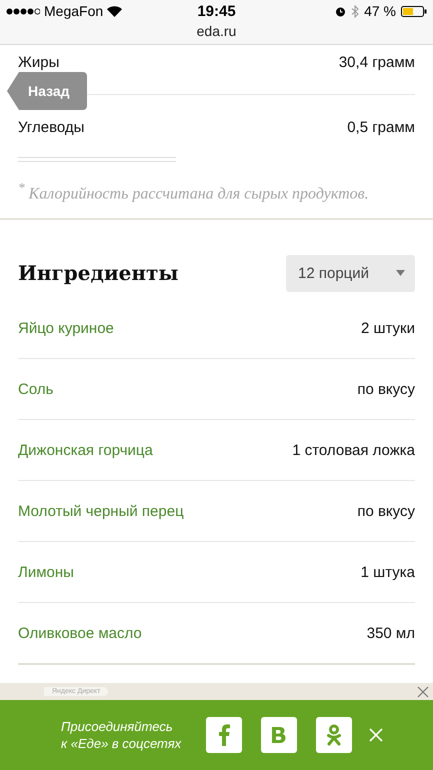 The width and height of the screenshot is (433, 770). What do you see at coordinates (98, 273) in the screenshot?
I see `section-title: Ингредиенты` at bounding box center [98, 273].